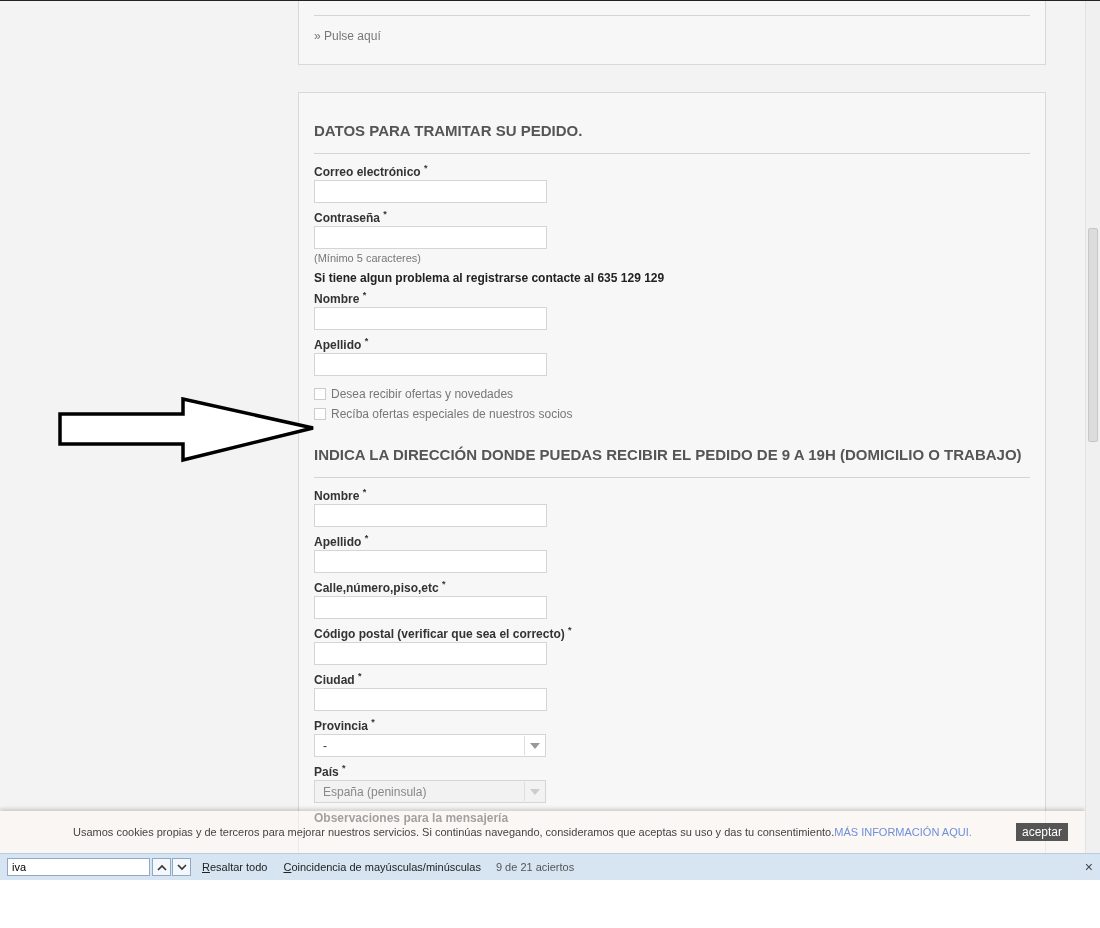  What do you see at coordinates (522, 832) in the screenshot?
I see `cookie-text: Usamos cookies propias y de terceros para mejorar nuestros servicios. Si continúas navegando, consideramos que aceptas su uso y das tu consentimiento.MÁS INFORMACIÓN AQUI.` at bounding box center [522, 832].